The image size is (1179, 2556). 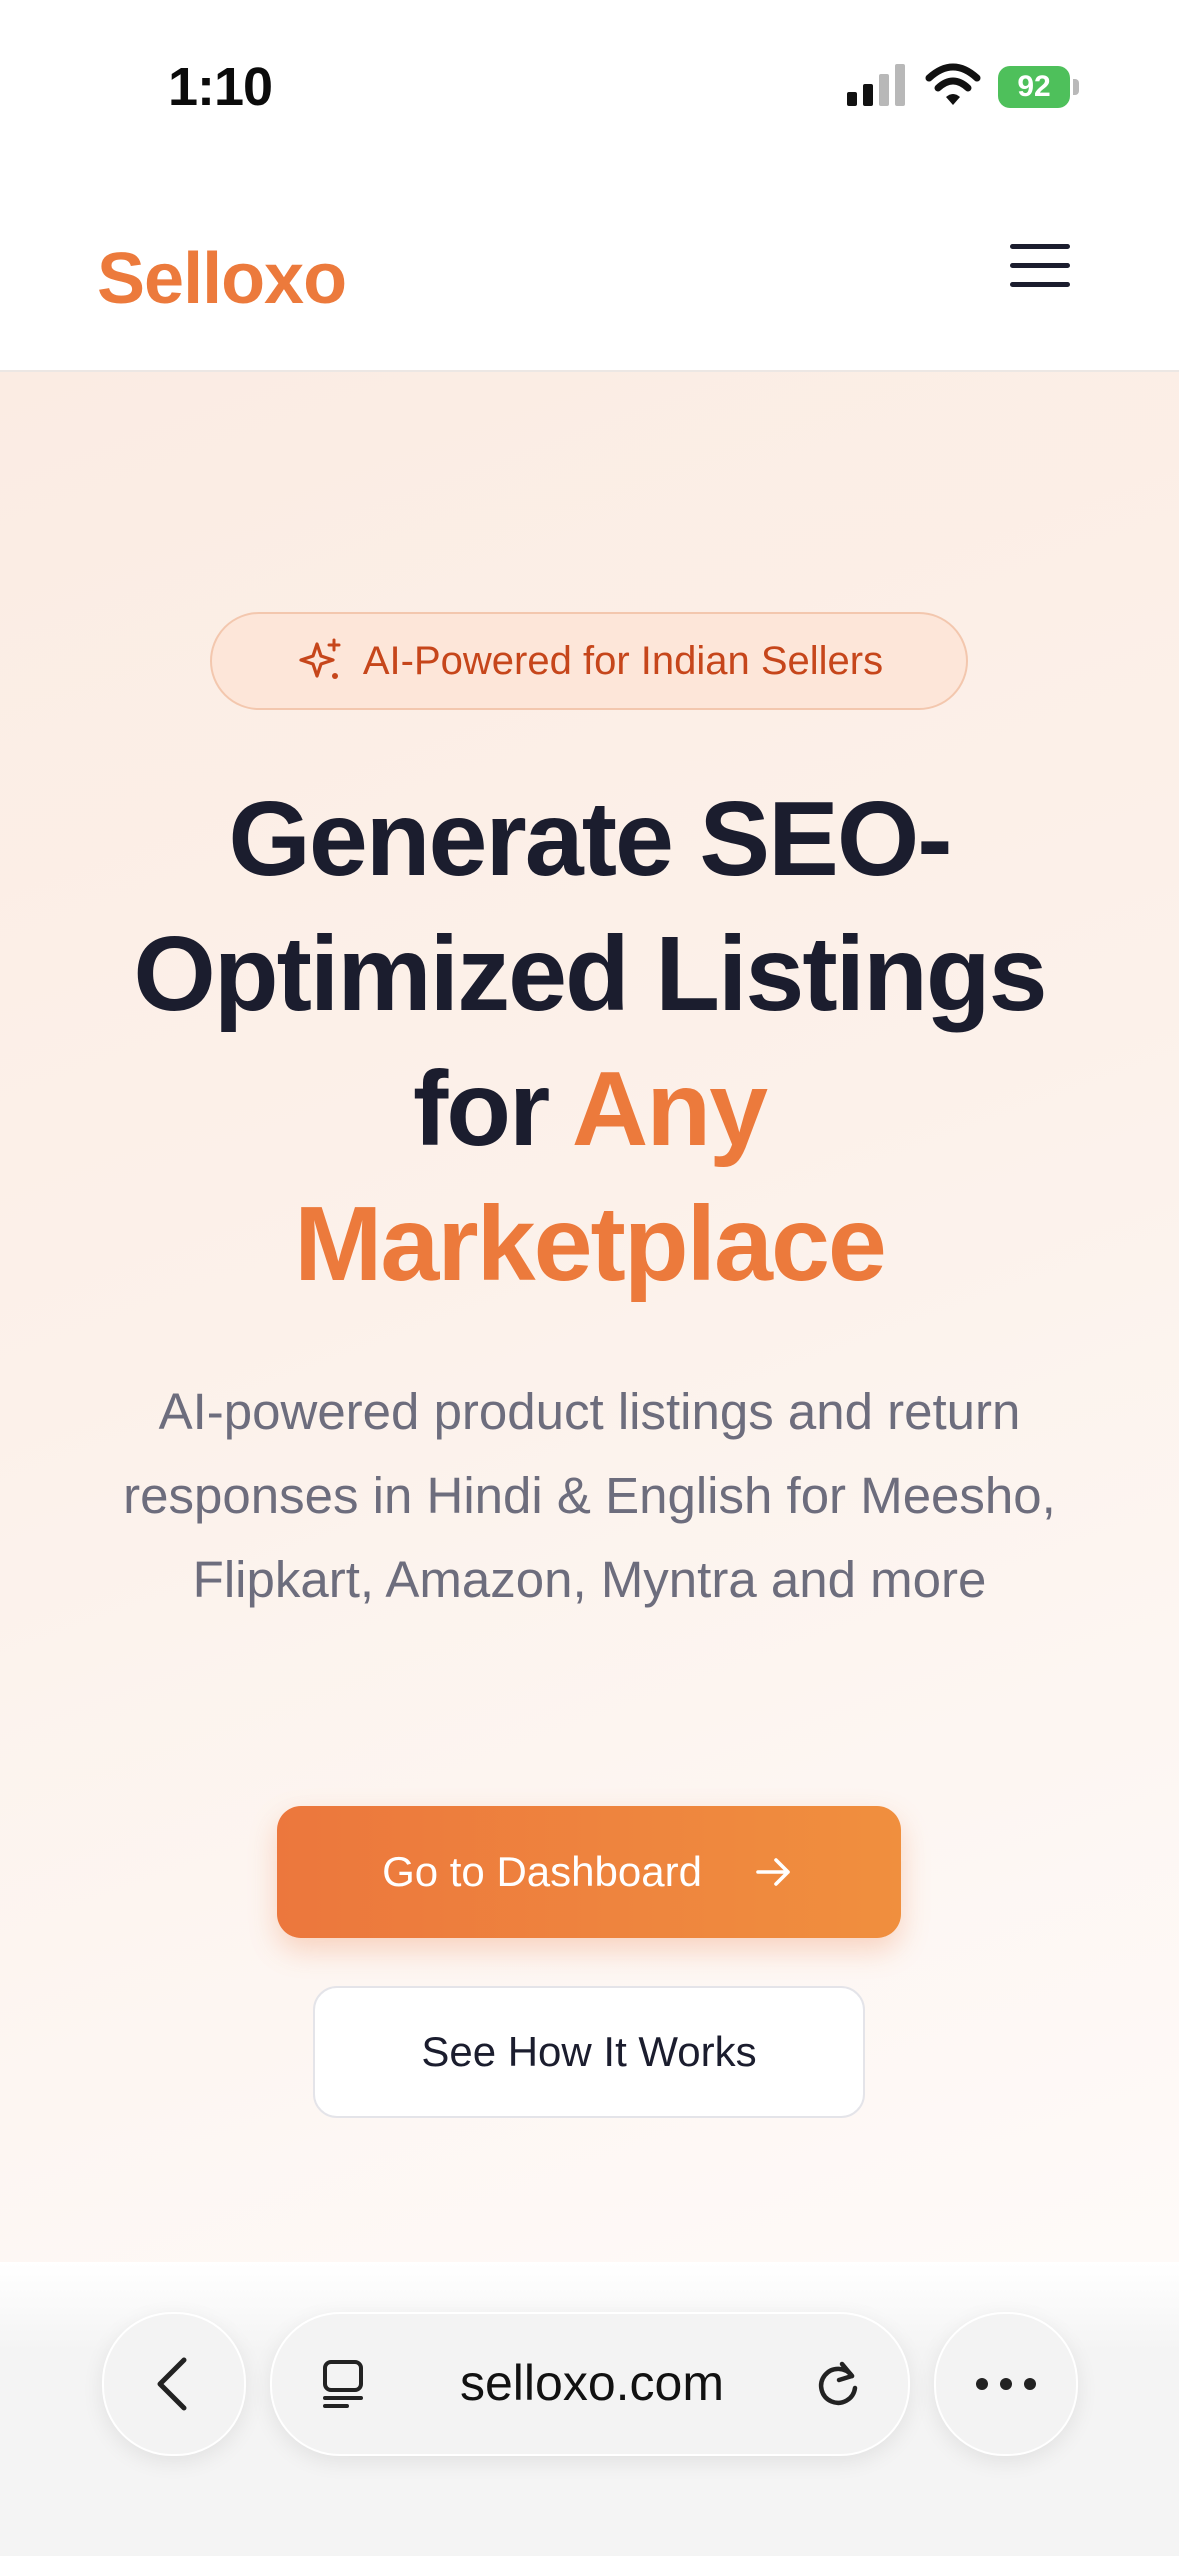 I want to click on sparkle-icon, so click(x=320, y=658).